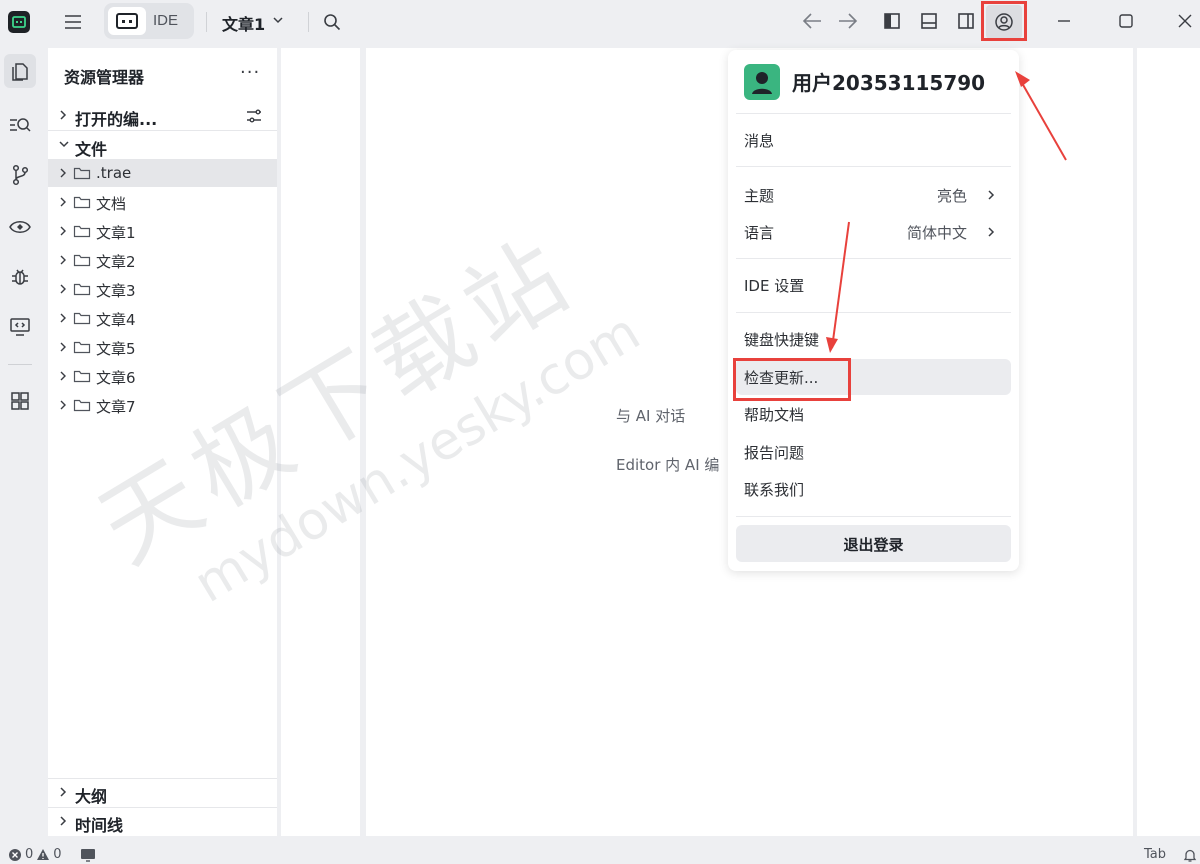 The width and height of the screenshot is (1200, 864). I want to click on tree-item-label: 文章5, so click(116, 349).